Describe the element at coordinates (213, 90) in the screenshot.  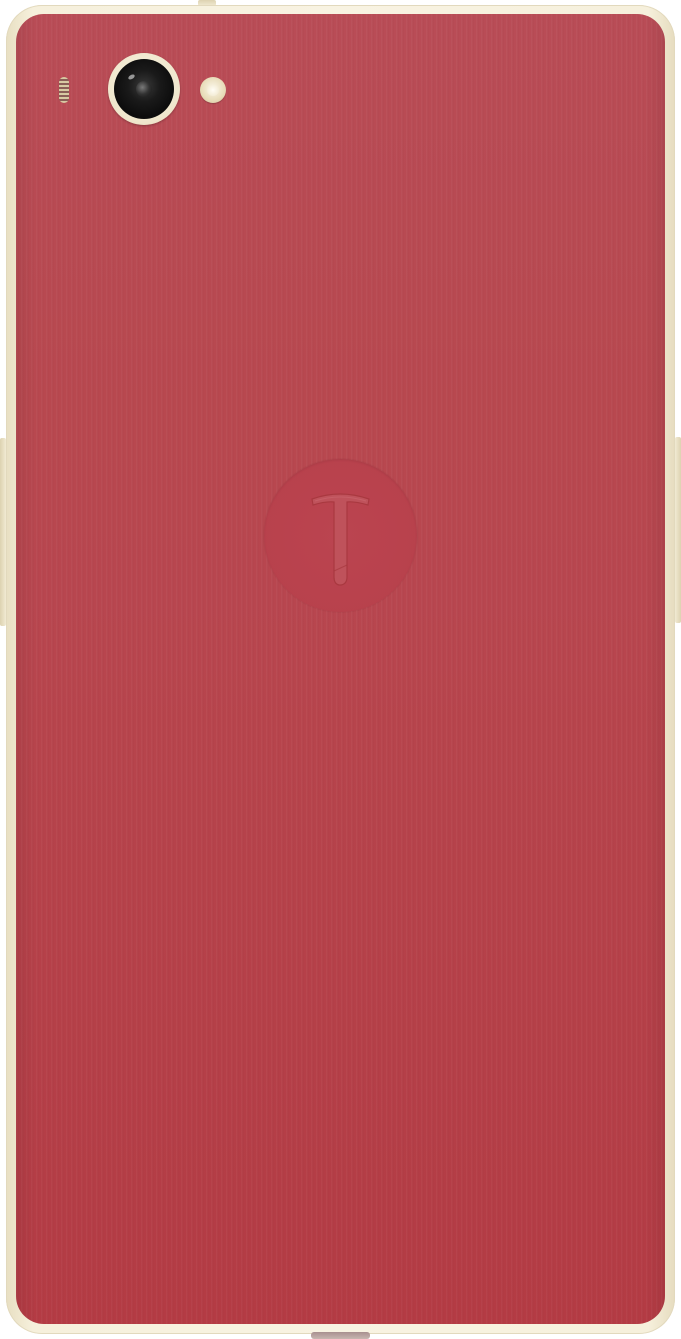
I see `flash-icon` at that location.